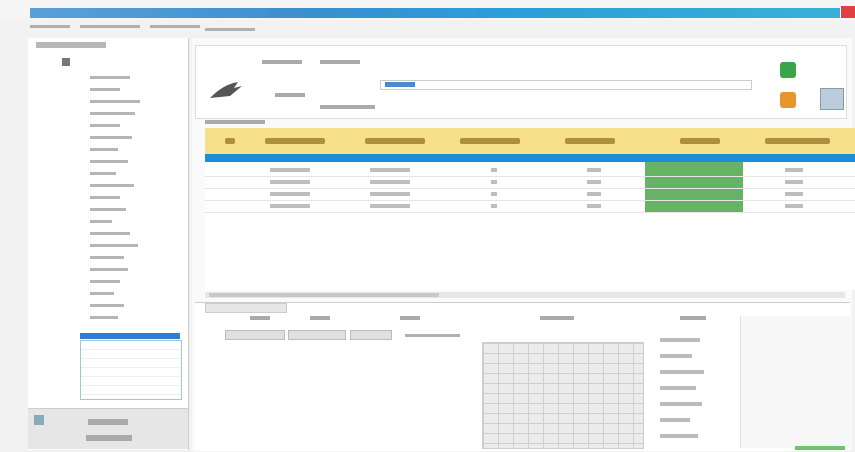 Image resolution: width=855 pixels, height=452 pixels. I want to click on status-green-icon, so click(788, 70).